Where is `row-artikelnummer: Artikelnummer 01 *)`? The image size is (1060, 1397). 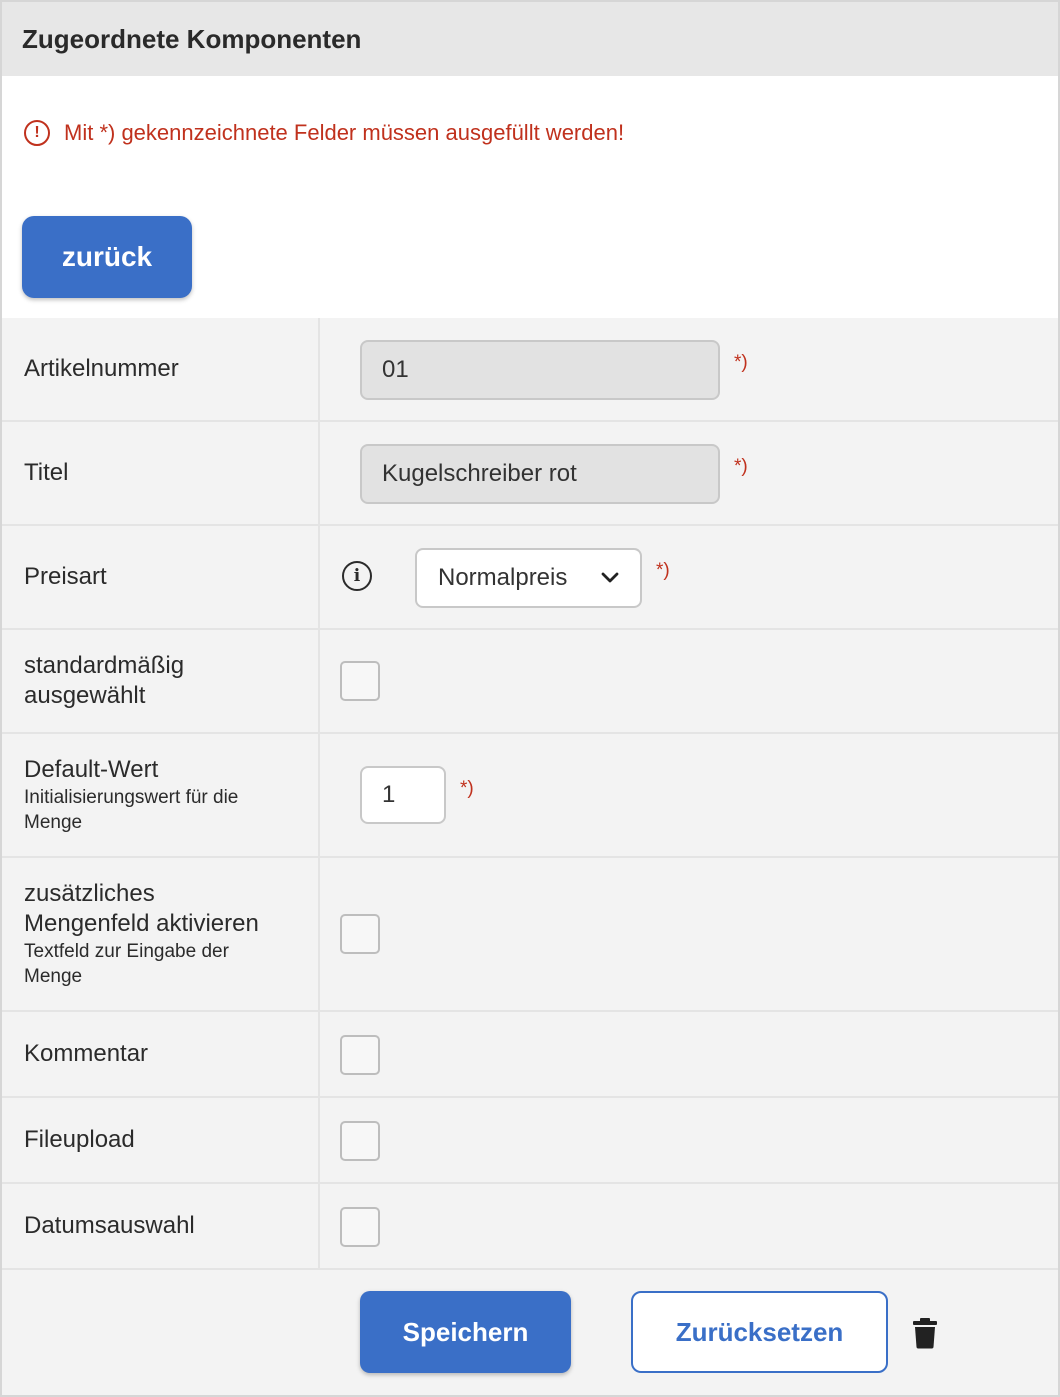
row-artikelnummer: Artikelnummer 01 *) is located at coordinates (530, 370).